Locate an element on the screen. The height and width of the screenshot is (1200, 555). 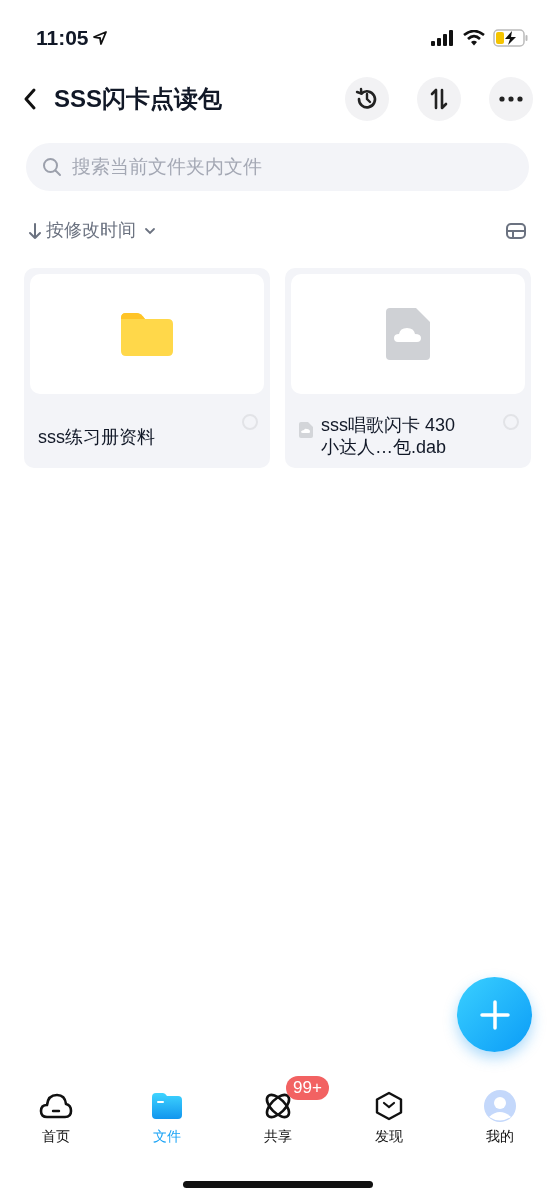
location-icon is located at coordinates (99, 37).